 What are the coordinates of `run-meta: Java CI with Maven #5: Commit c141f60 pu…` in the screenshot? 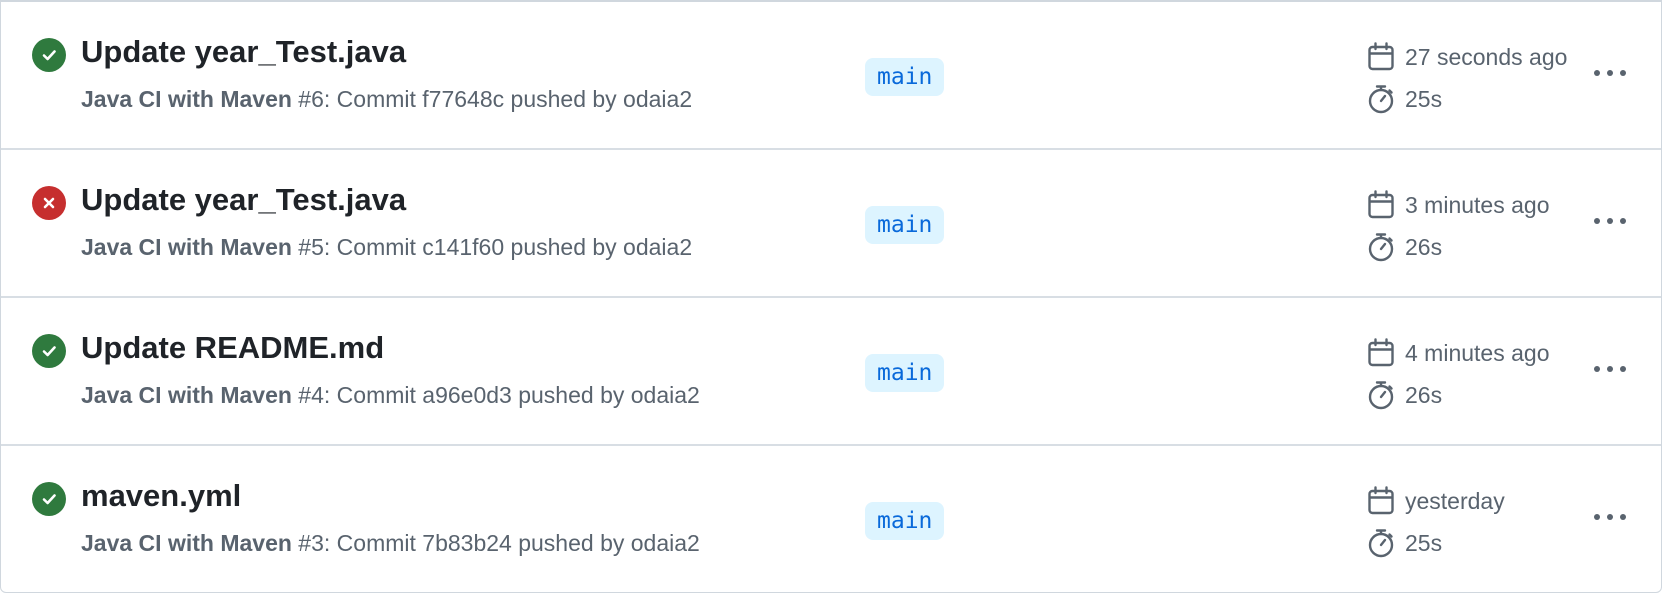 It's located at (386, 247).